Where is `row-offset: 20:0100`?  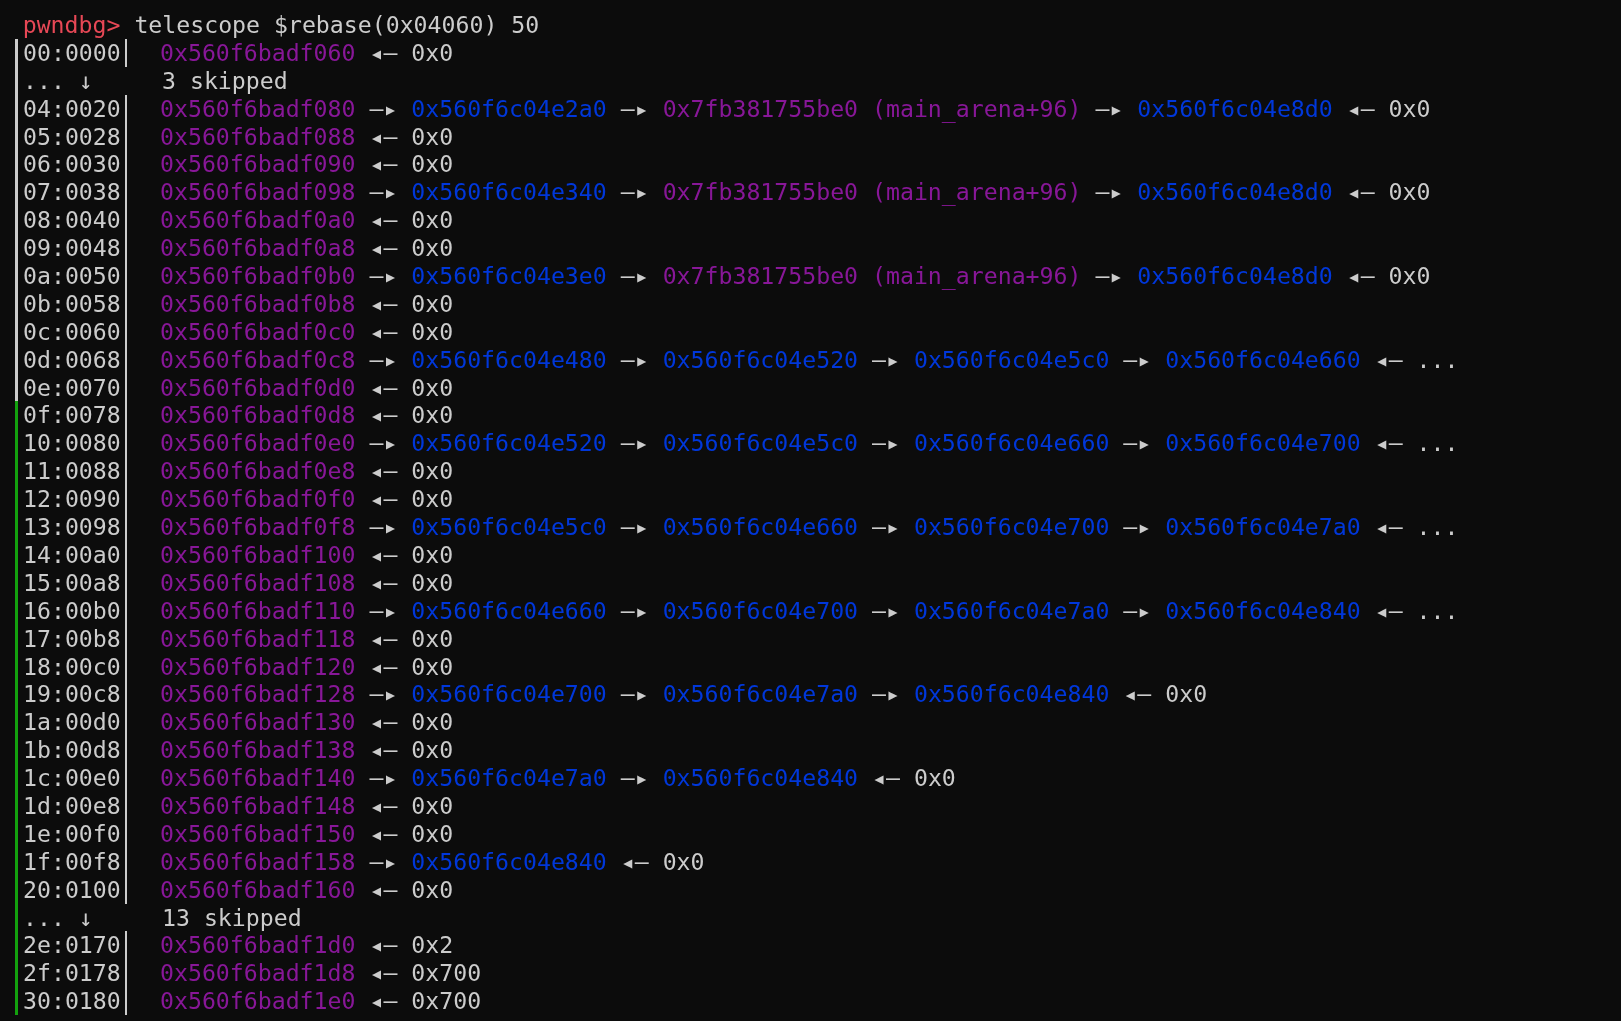 row-offset: 20:0100 is located at coordinates (75, 889).